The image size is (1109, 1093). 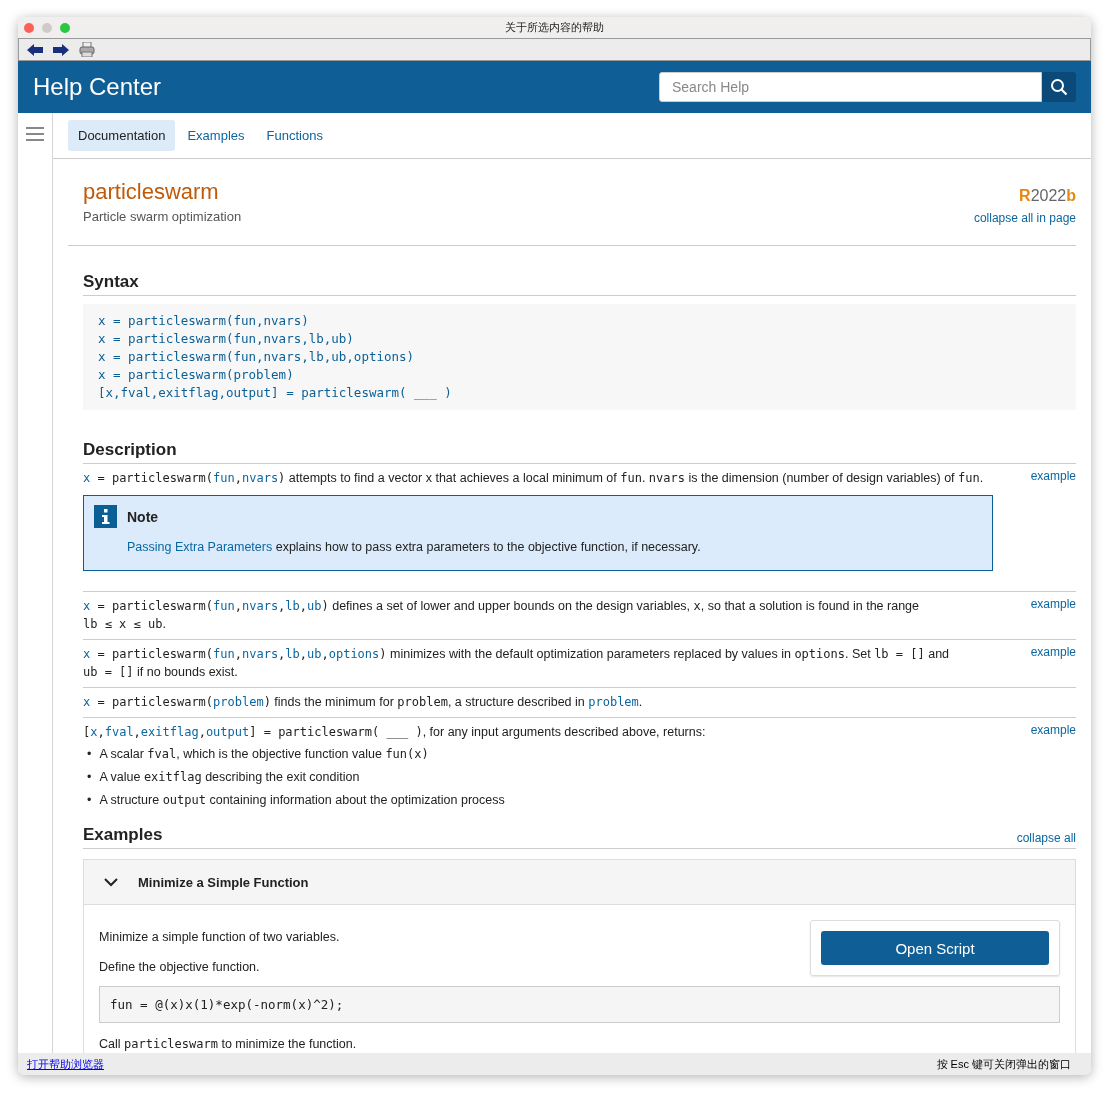 I want to click on window-title: 关于所选内容的帮助, so click(x=554, y=27).